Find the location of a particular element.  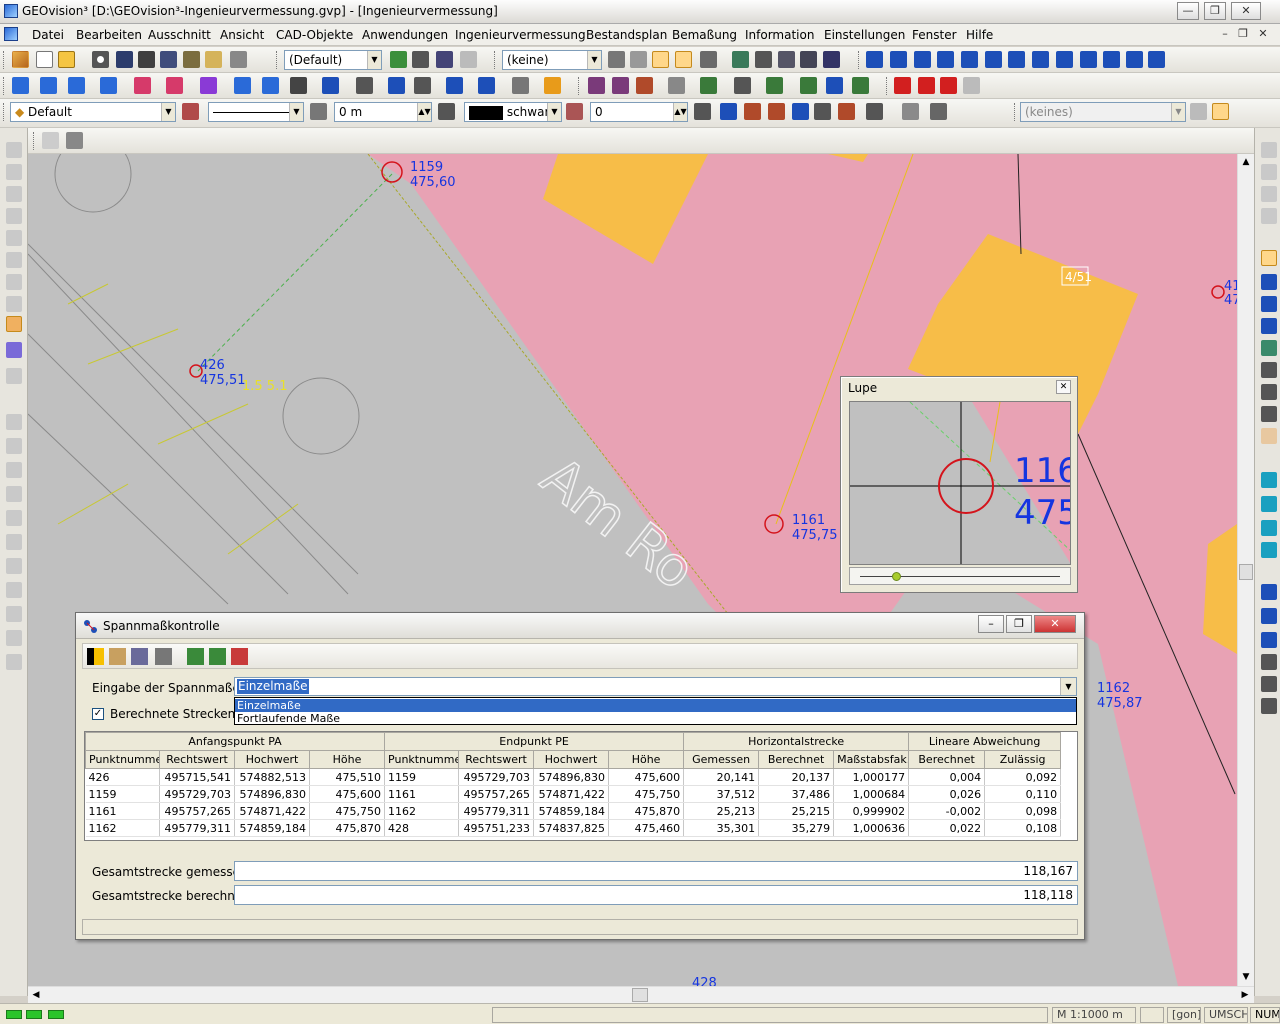

point-tool-icon is located at coordinates (20, 85).